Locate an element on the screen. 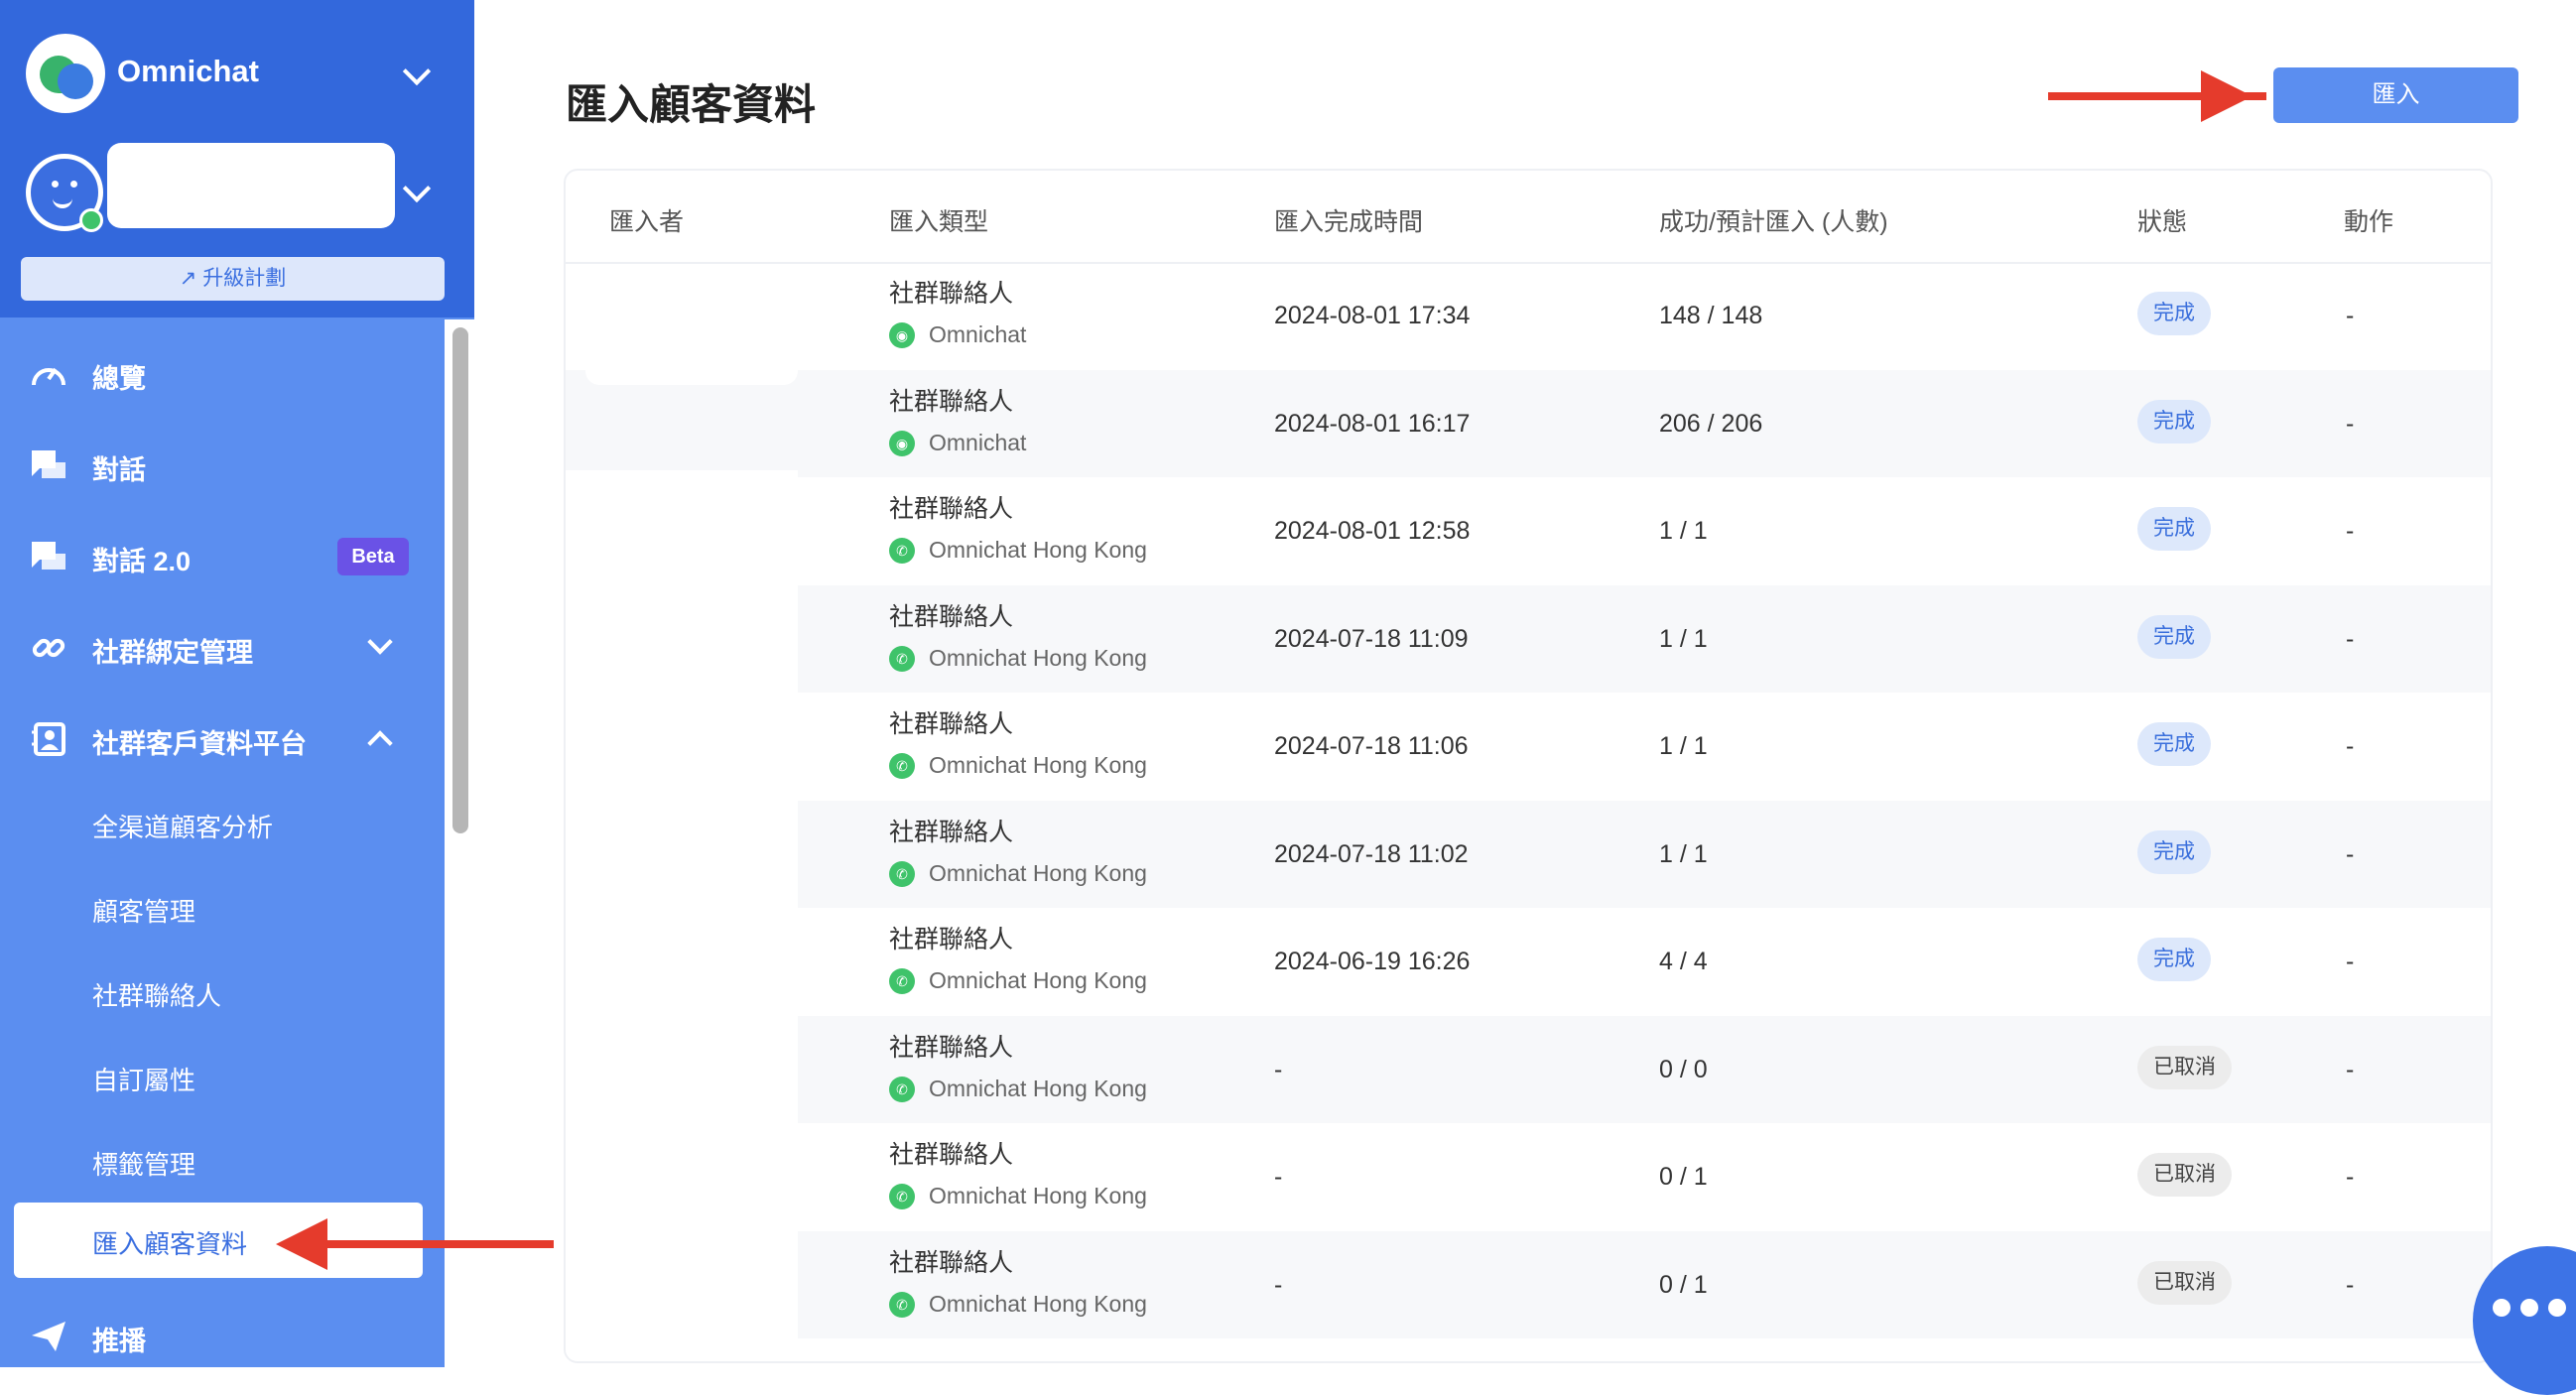  sidebar-subitem-tag-management: 標籤管理 is located at coordinates (223, 1161).